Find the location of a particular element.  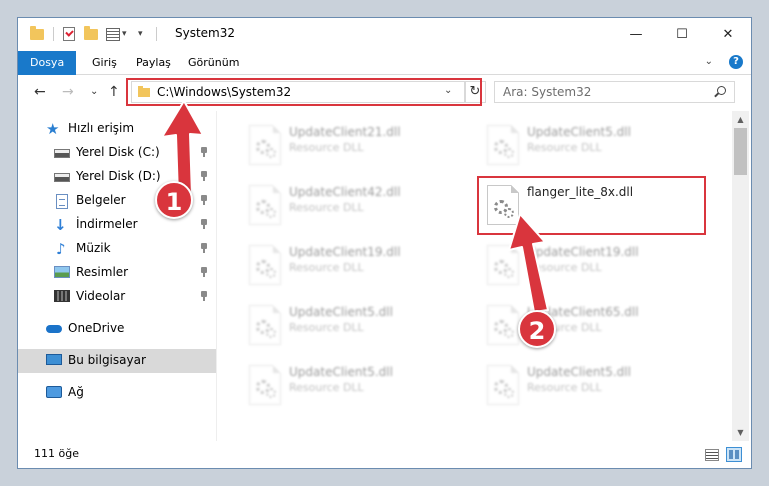

scroll-up-icon: ▲ is located at coordinates (740, 119).